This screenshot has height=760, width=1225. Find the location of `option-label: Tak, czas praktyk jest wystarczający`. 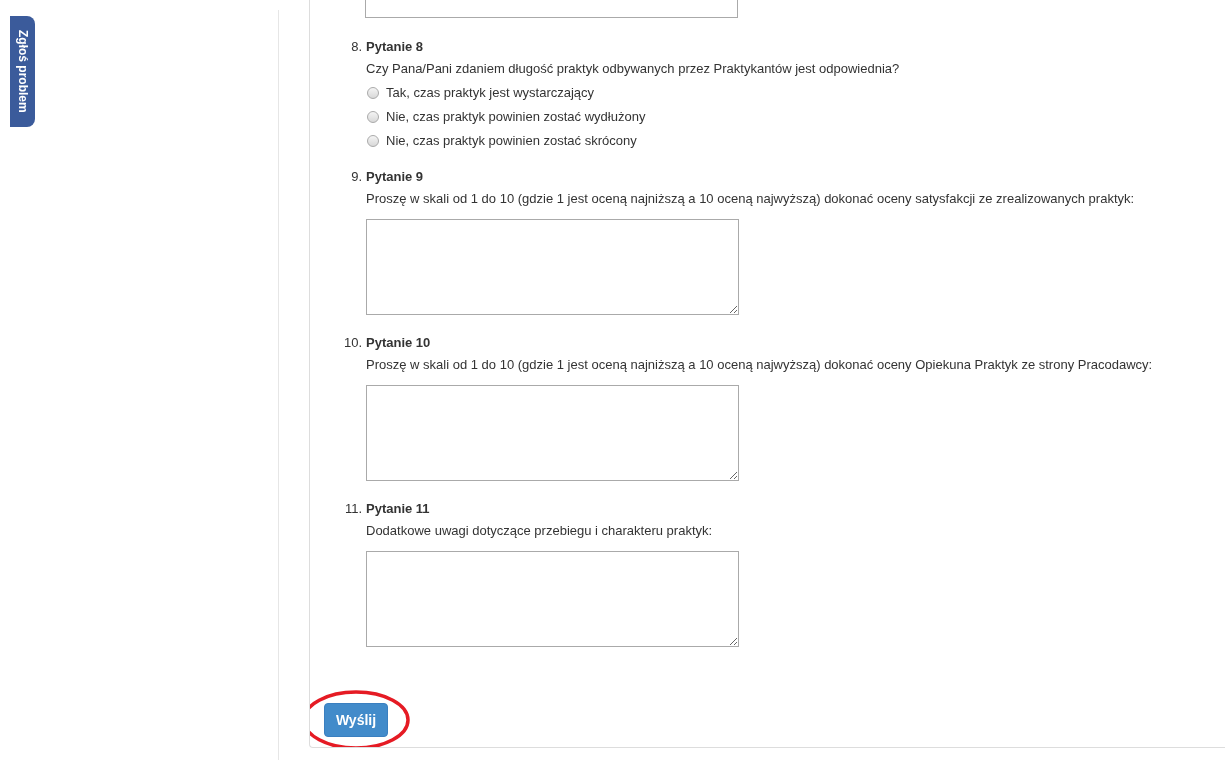

option-label: Tak, czas praktyk jest wystarczający is located at coordinates (490, 93).